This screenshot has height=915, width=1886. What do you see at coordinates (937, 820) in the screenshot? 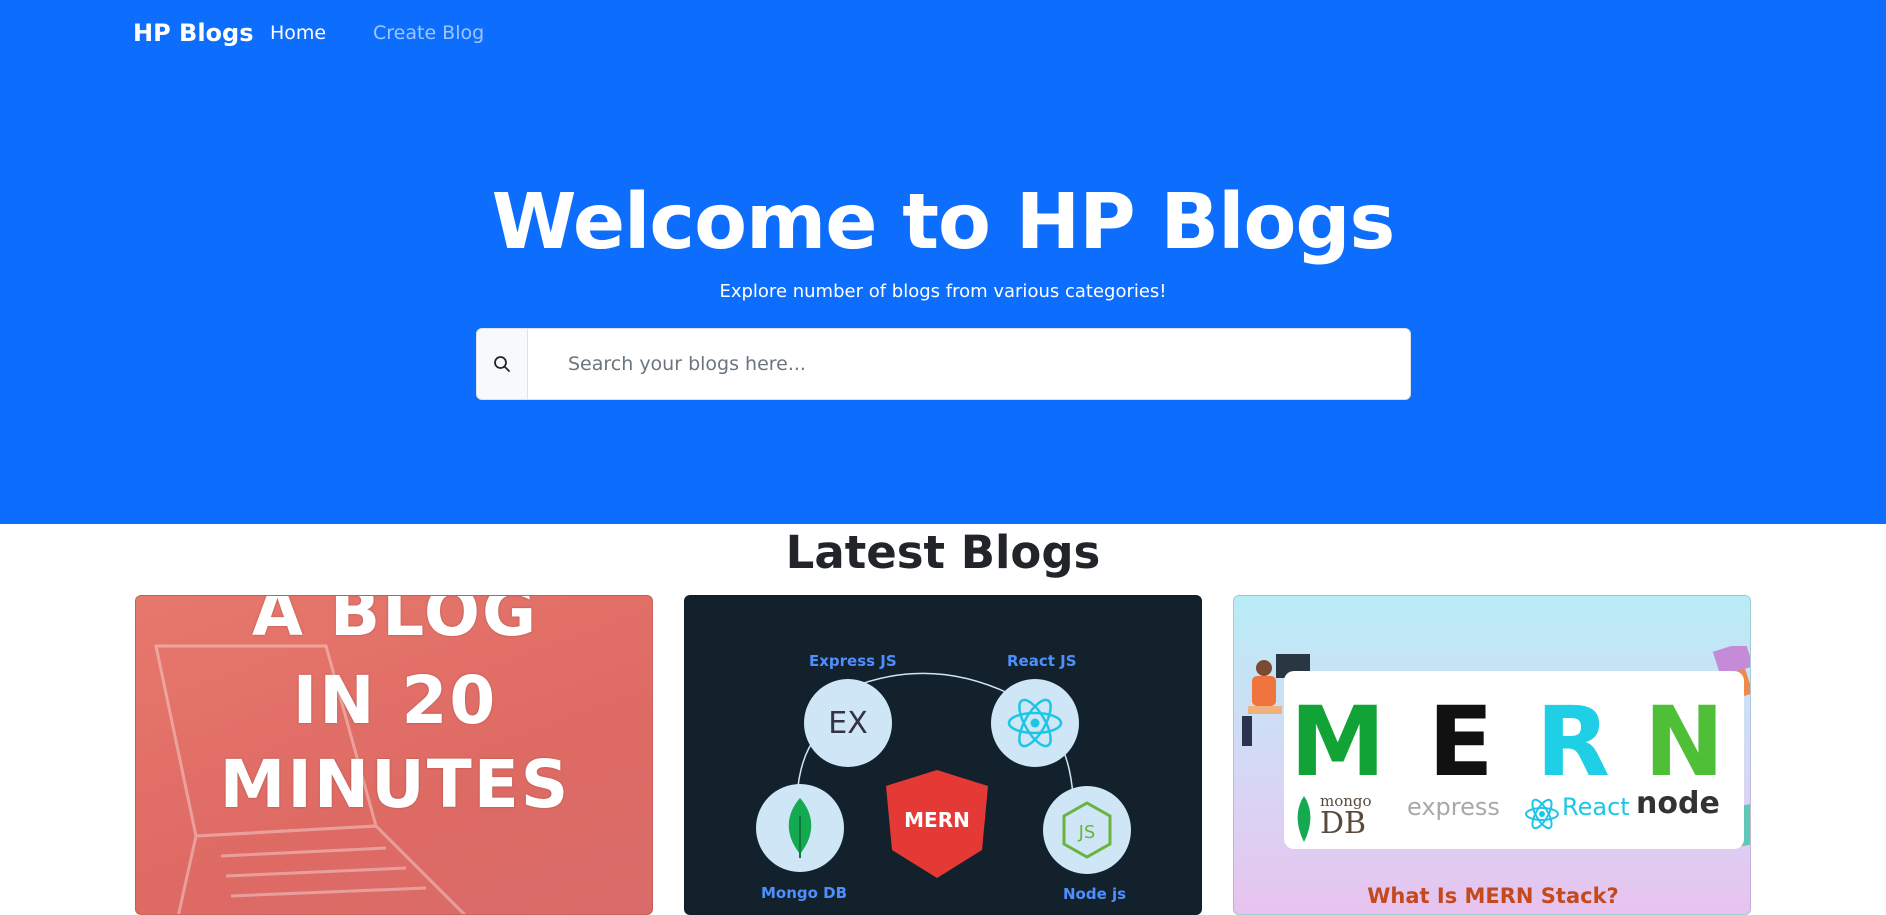
I see `mern-center-label: MERN` at bounding box center [937, 820].